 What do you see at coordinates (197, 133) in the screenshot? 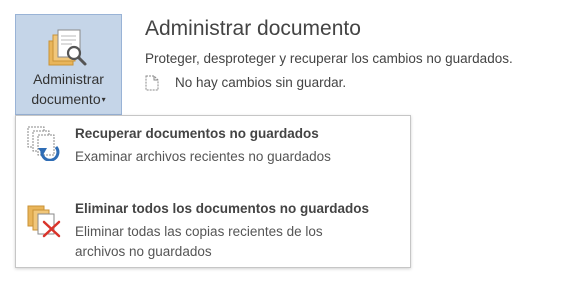
I see `menu-item-title: Recuperar documentos no guardados` at bounding box center [197, 133].